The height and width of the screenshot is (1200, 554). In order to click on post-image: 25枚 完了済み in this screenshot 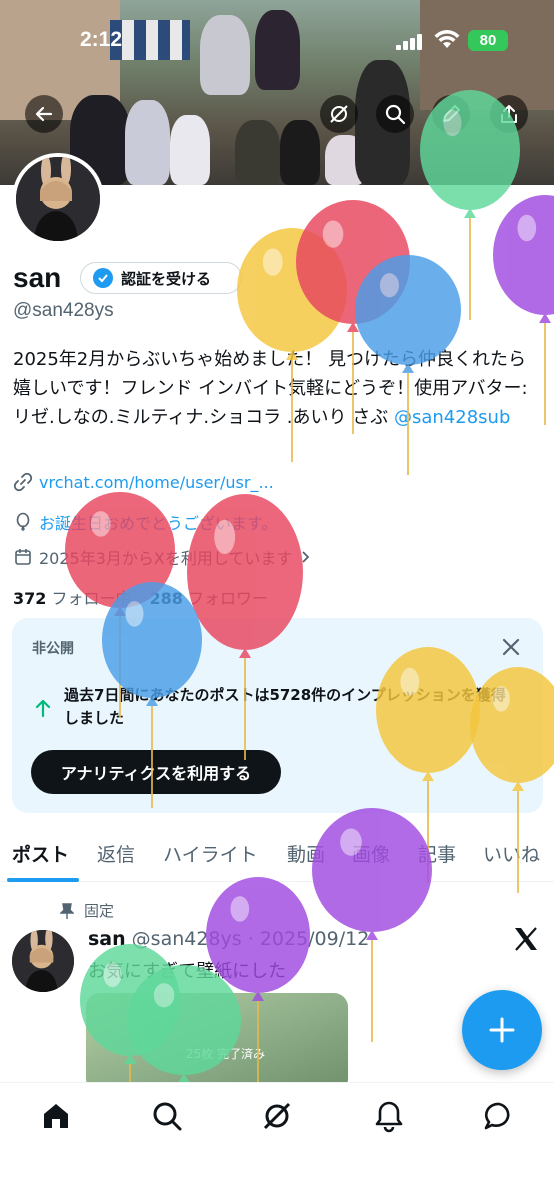, I will do `click(217, 1043)`.